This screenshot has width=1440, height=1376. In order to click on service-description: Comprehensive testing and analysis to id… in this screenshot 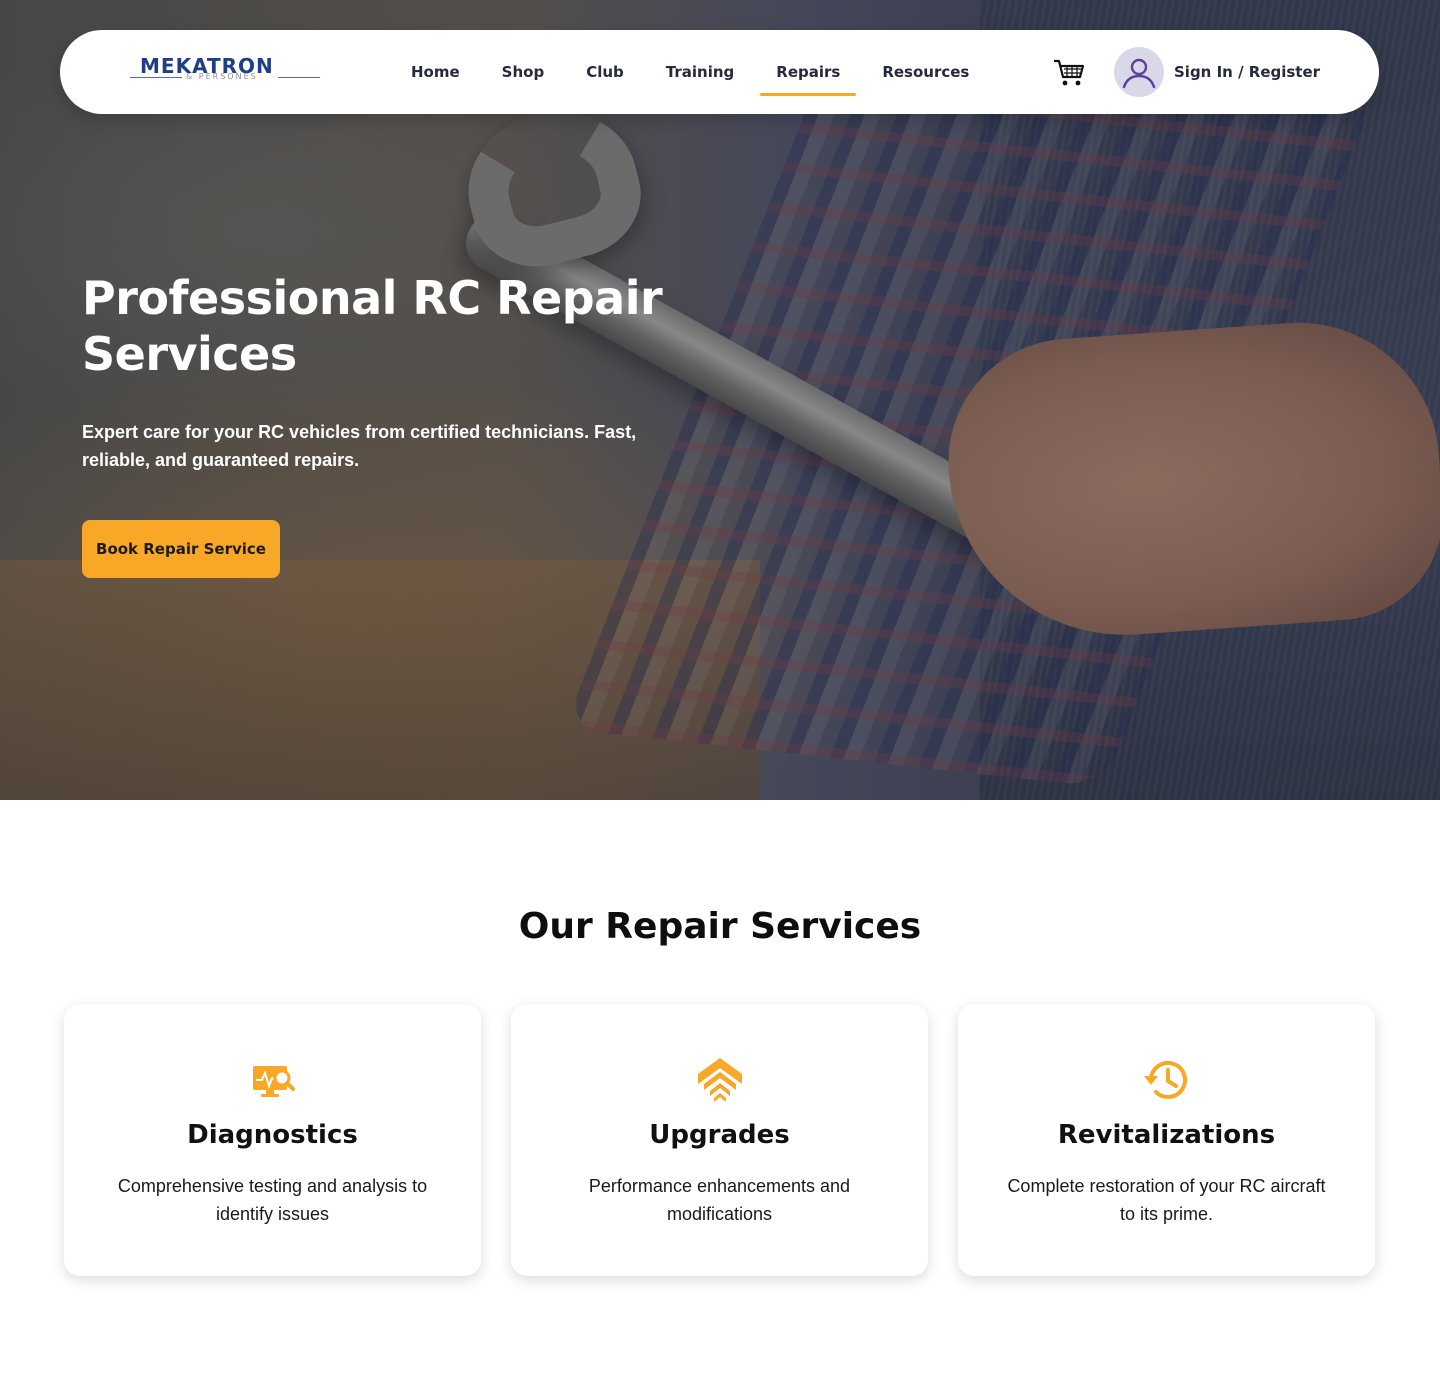, I will do `click(272, 1200)`.